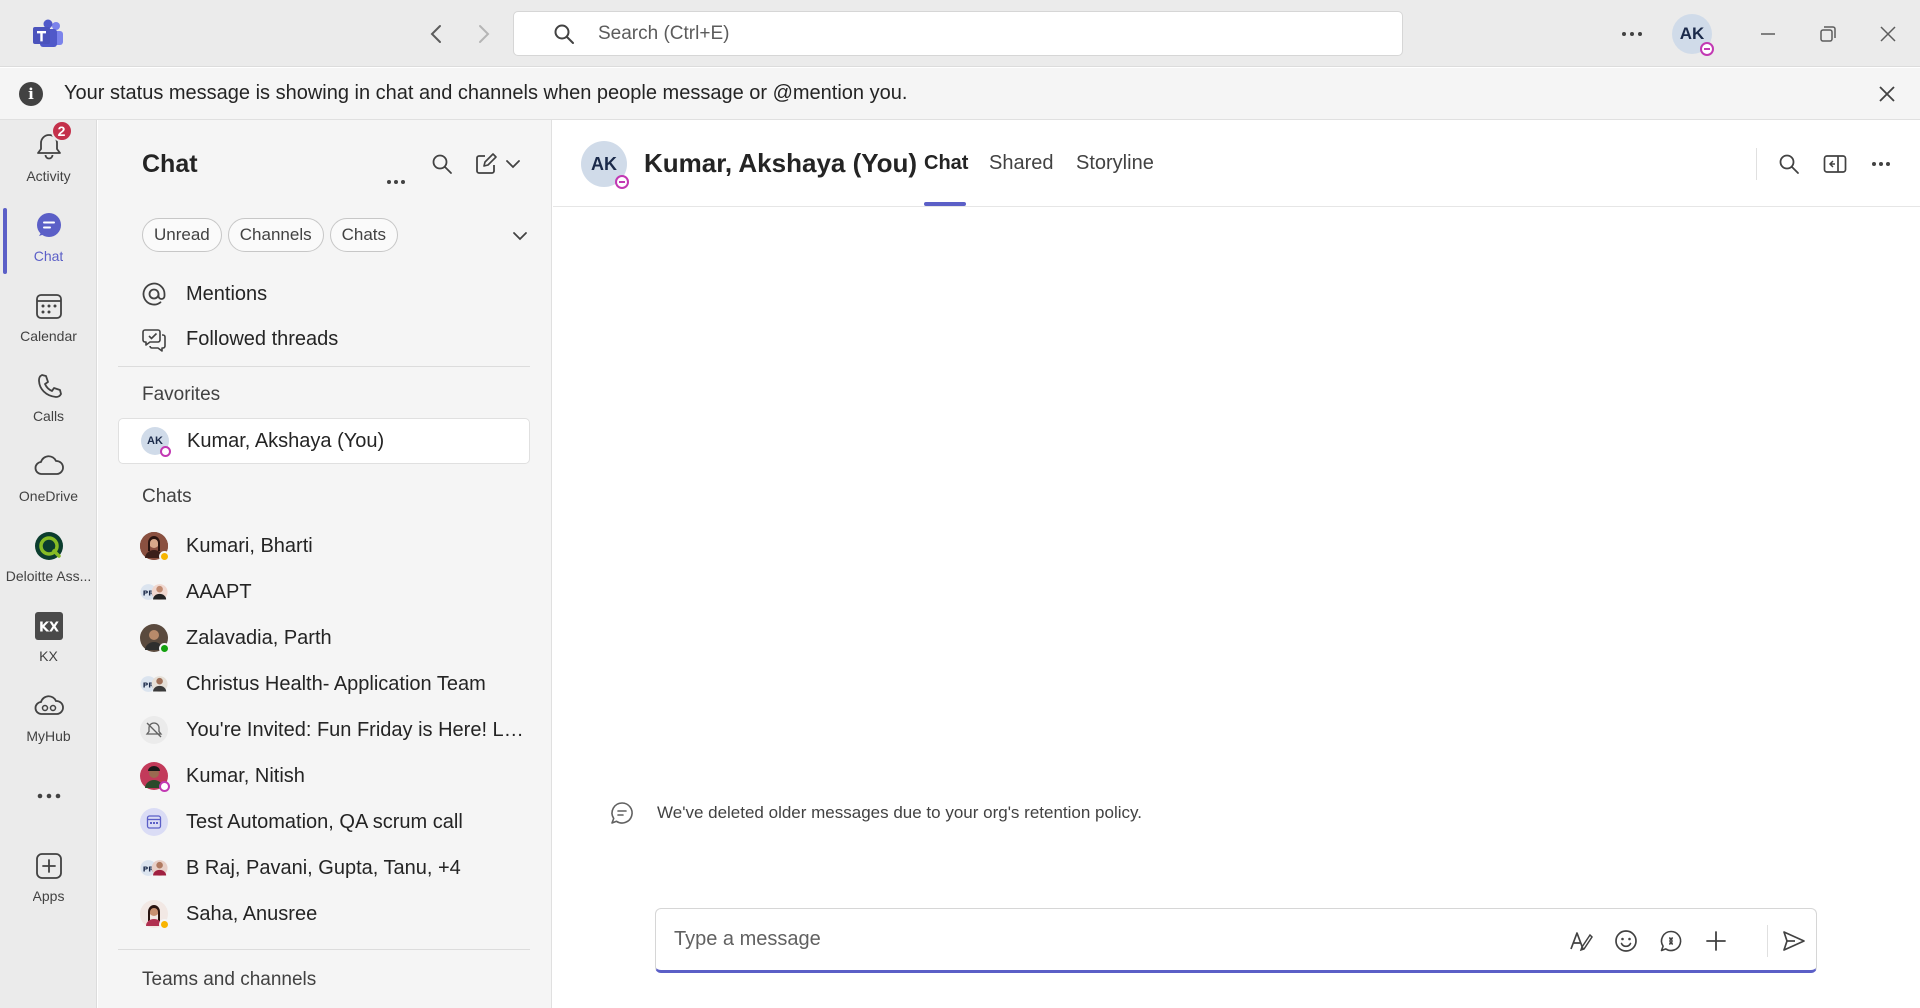 The height and width of the screenshot is (1008, 1920). What do you see at coordinates (286, 440) in the screenshot?
I see `chat-name: Kumar, Akshaya (You)` at bounding box center [286, 440].